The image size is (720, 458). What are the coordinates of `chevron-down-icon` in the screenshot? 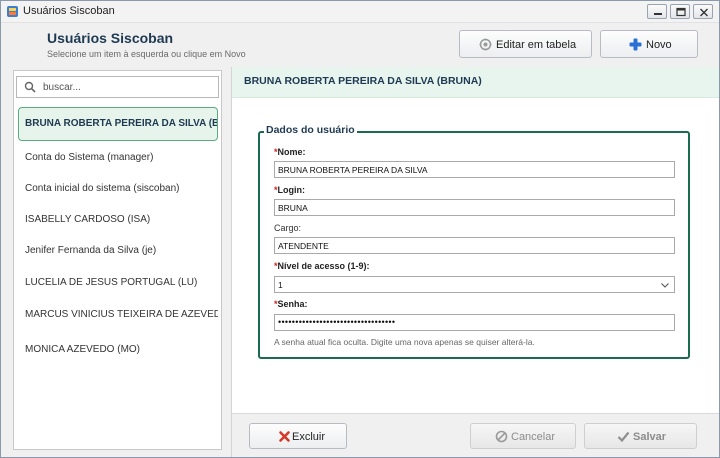 It's located at (665, 285).